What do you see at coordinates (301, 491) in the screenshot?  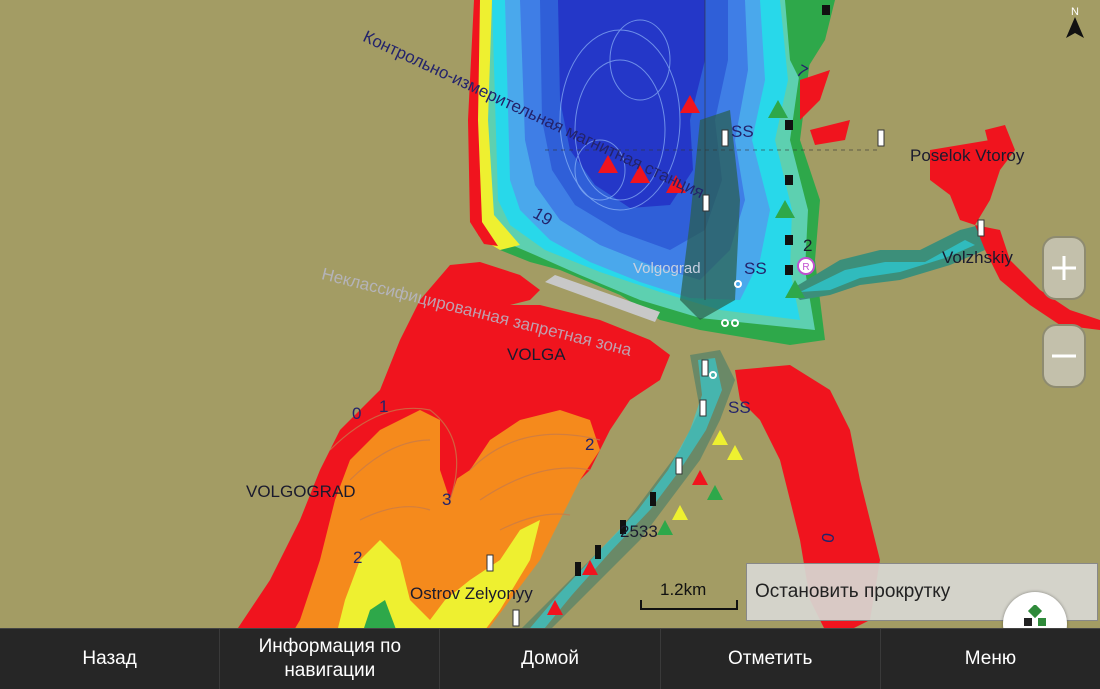 I see `label-volgograd: VOLGOGRAD` at bounding box center [301, 491].